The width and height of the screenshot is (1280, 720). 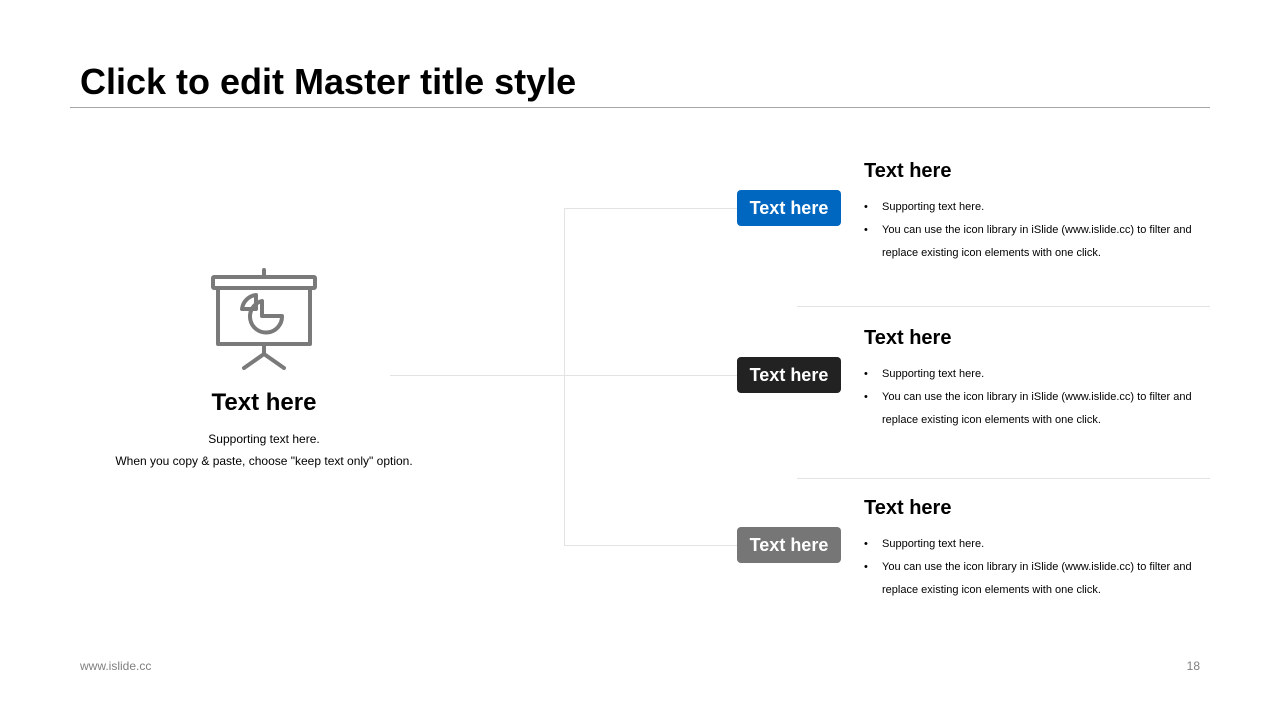 I want to click on item-badge-3: Text here, so click(x=789, y=545).